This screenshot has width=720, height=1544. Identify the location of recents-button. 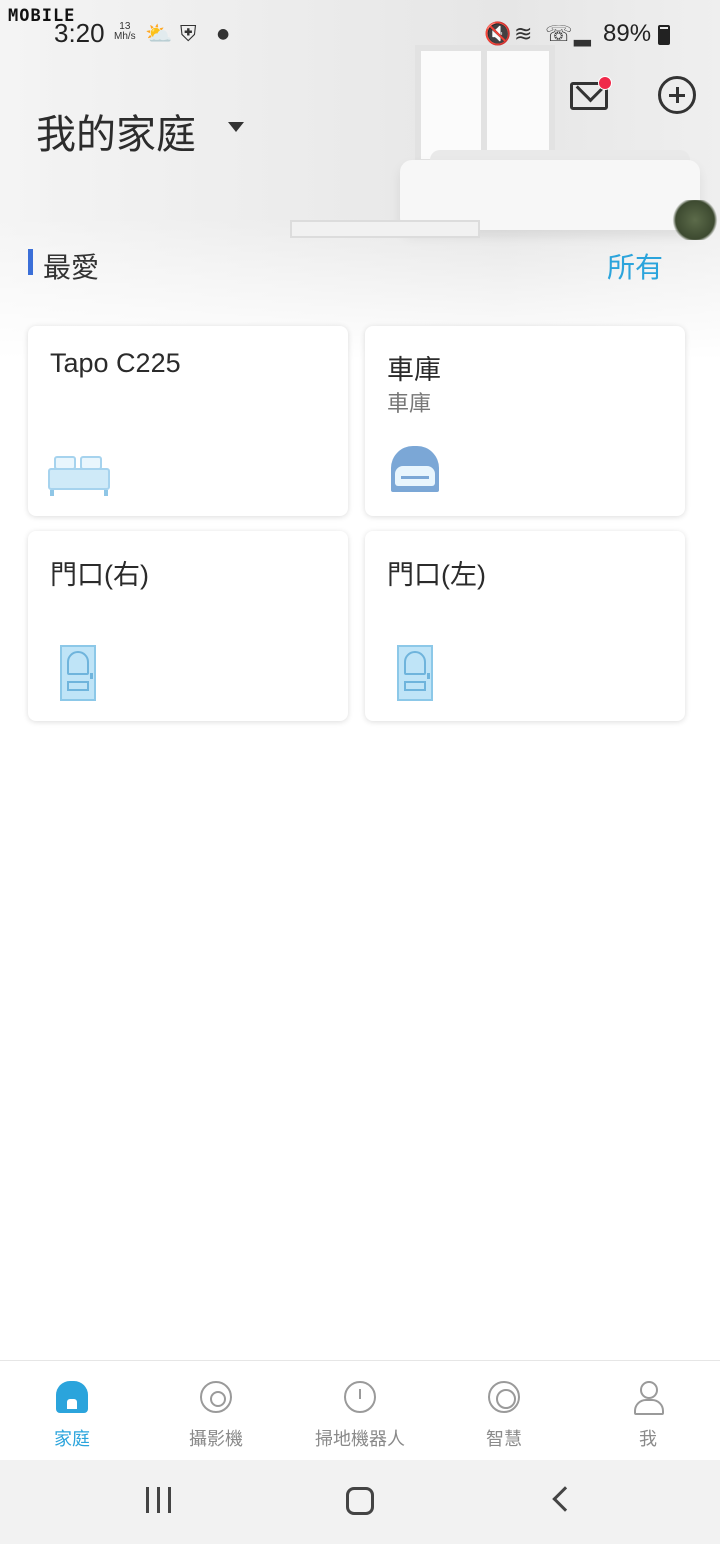
(159, 1500).